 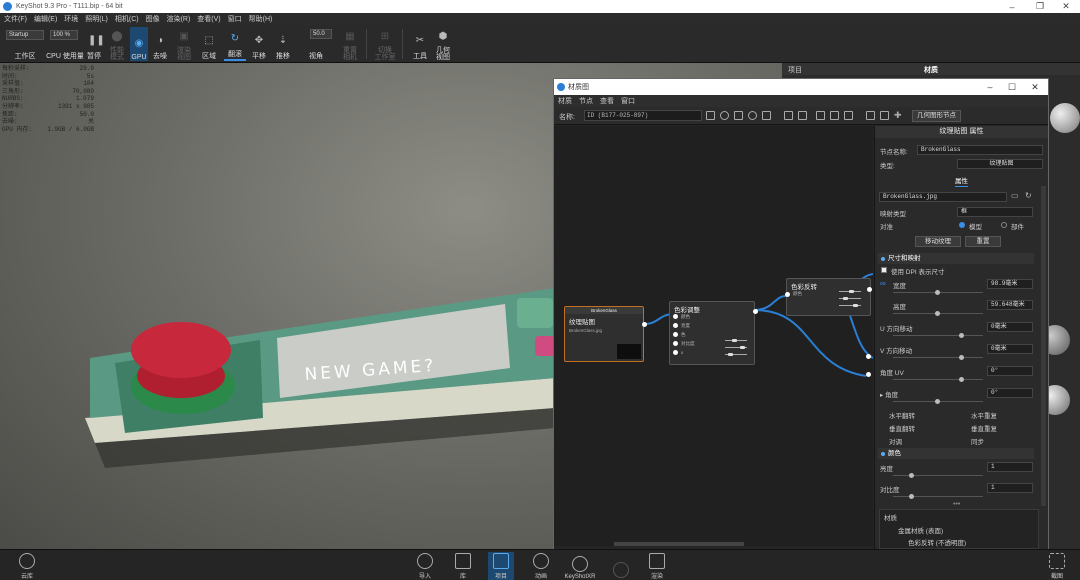 What do you see at coordinates (208, 19) in the screenshot?
I see `menu-view: 查看(V)` at bounding box center [208, 19].